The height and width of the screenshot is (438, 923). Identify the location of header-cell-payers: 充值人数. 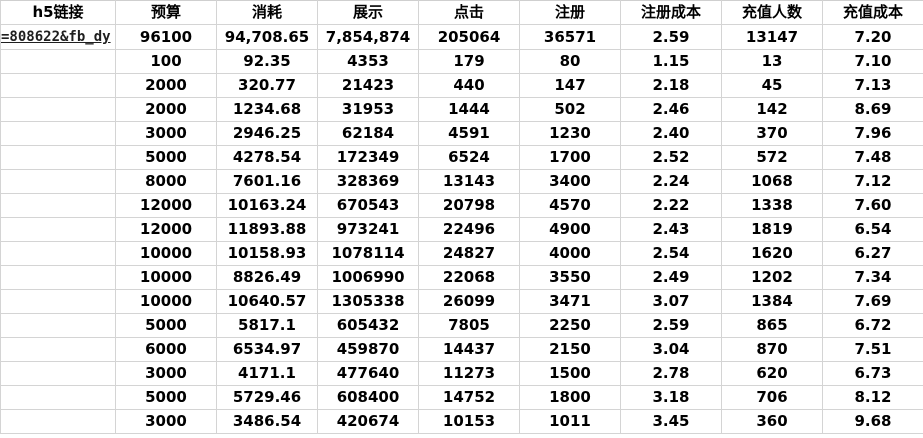
(772, 12).